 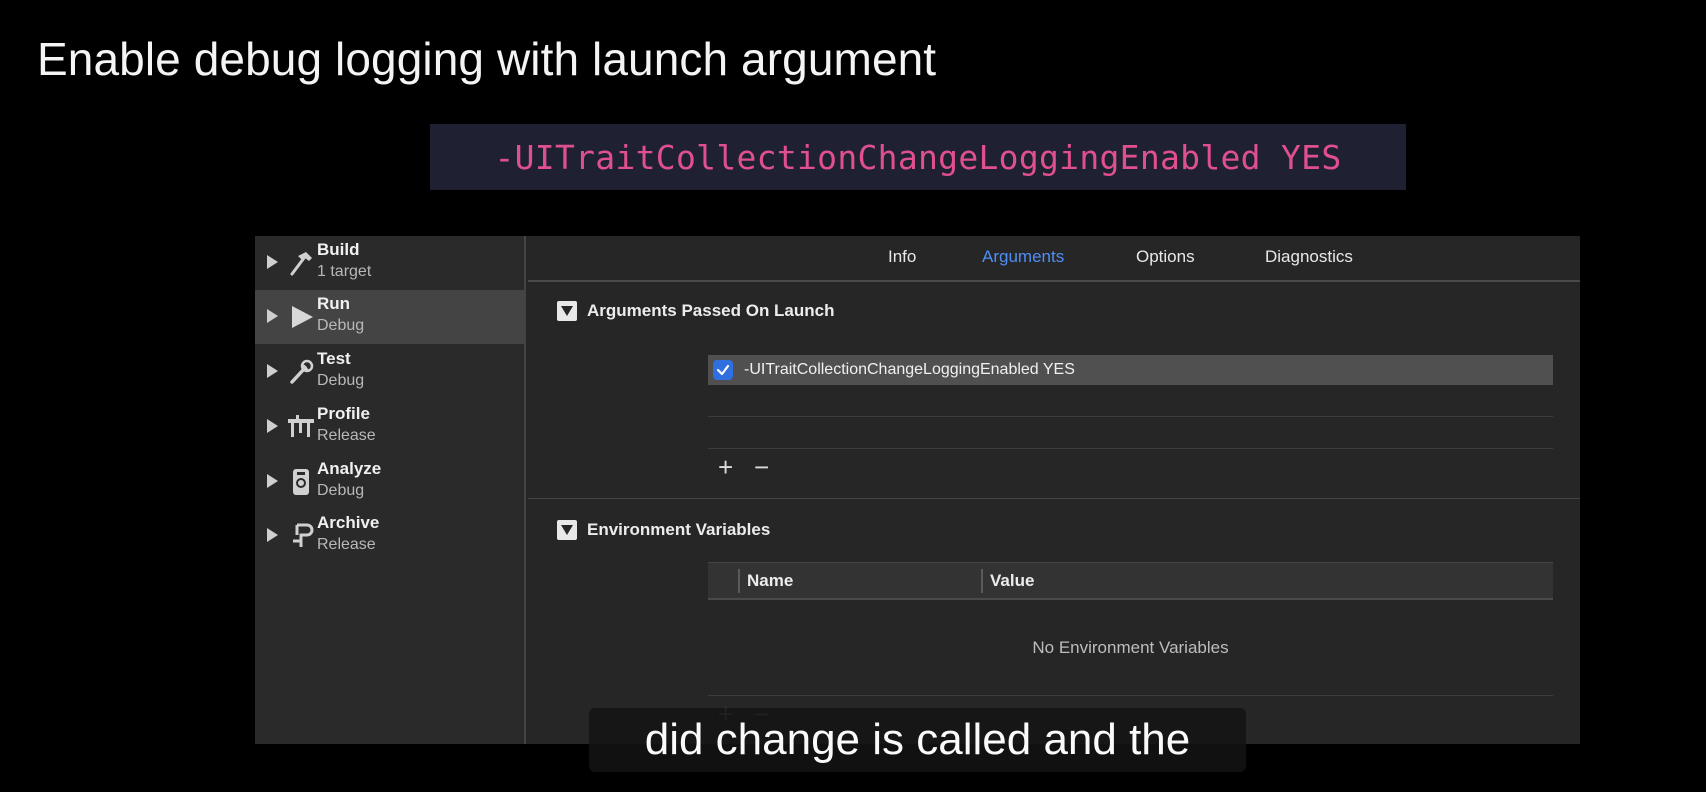 What do you see at coordinates (725, 467) in the screenshot?
I see `add-argument-button: +` at bounding box center [725, 467].